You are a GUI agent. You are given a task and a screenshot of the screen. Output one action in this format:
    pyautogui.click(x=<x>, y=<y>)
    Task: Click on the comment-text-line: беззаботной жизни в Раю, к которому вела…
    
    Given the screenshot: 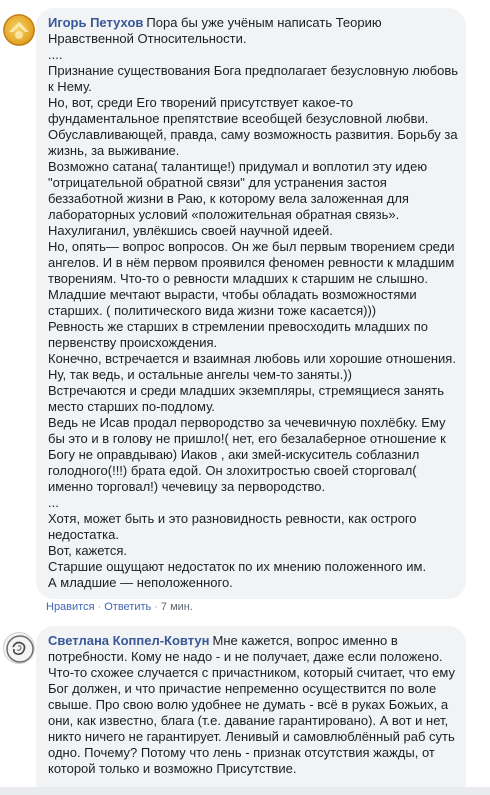 What is the action you would take?
    pyautogui.click(x=228, y=198)
    